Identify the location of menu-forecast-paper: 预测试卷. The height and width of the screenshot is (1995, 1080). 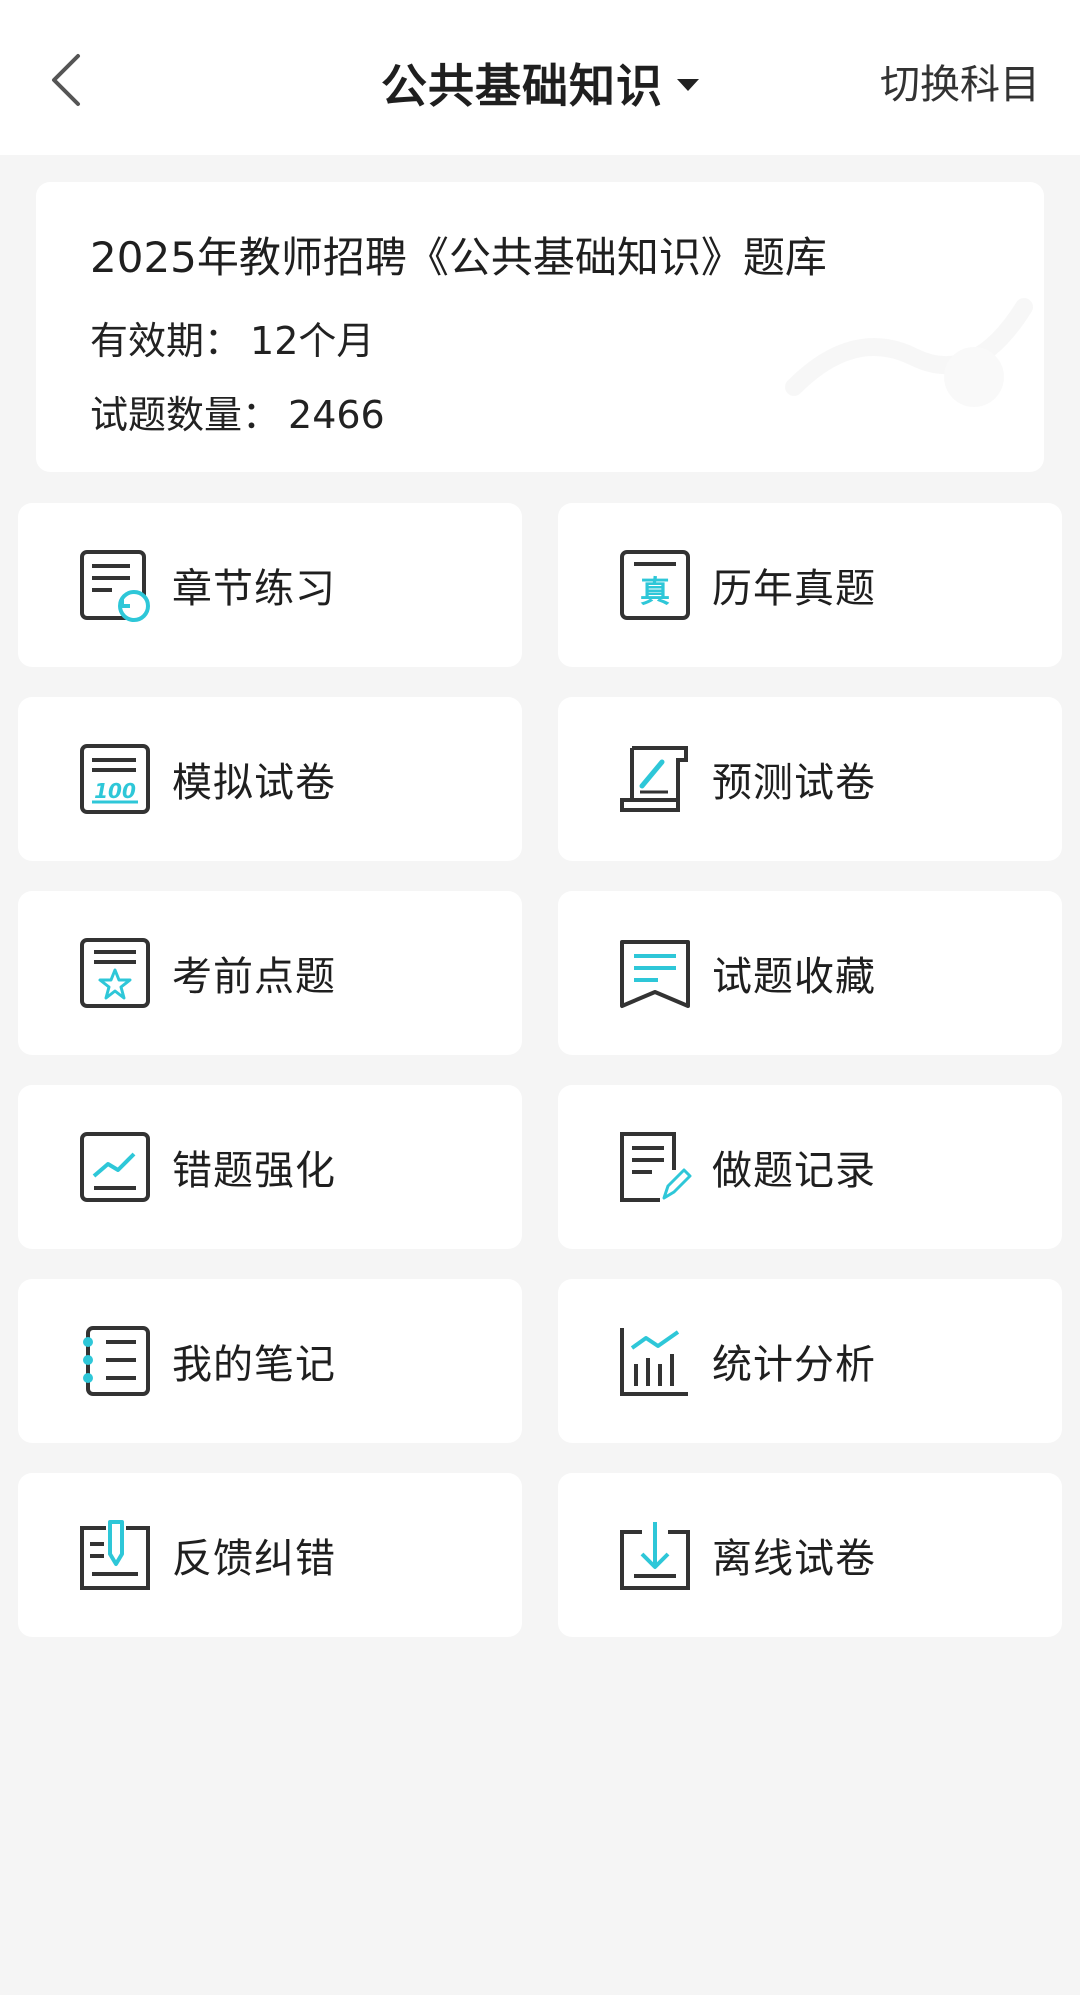
(810, 779).